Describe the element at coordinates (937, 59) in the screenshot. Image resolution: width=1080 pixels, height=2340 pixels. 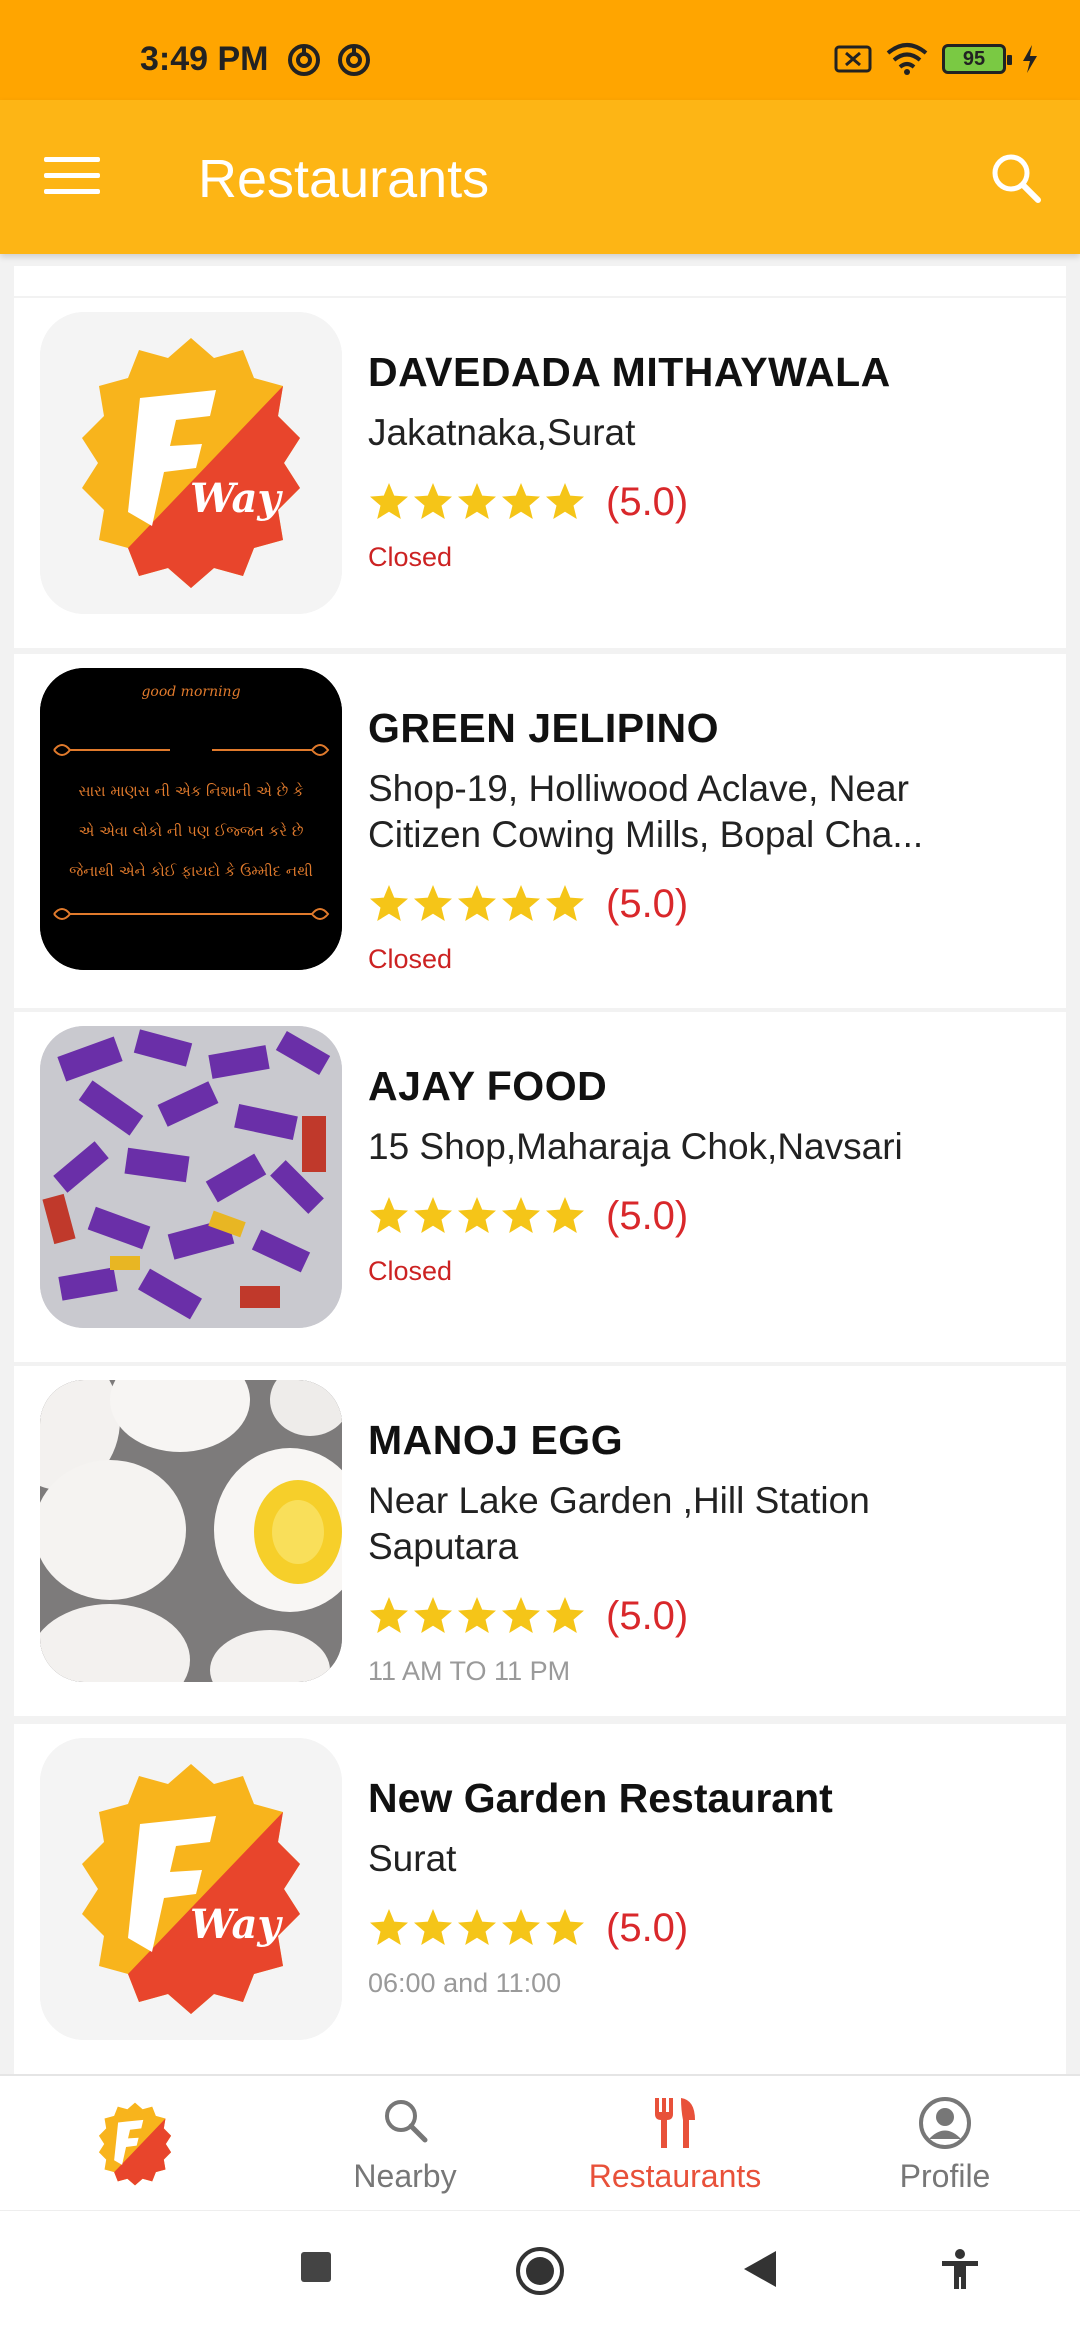
I see `status-right-icons: 95` at that location.